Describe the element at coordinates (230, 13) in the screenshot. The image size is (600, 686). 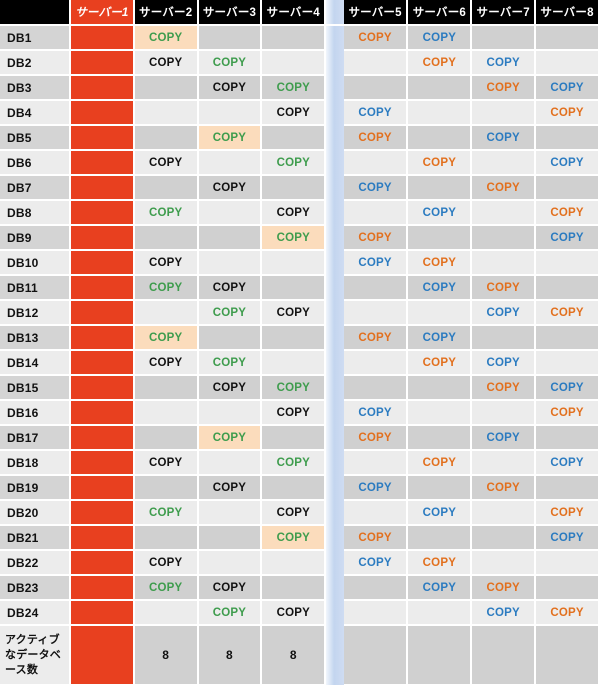
I see `header-cell-server-3: サーバー3` at that location.